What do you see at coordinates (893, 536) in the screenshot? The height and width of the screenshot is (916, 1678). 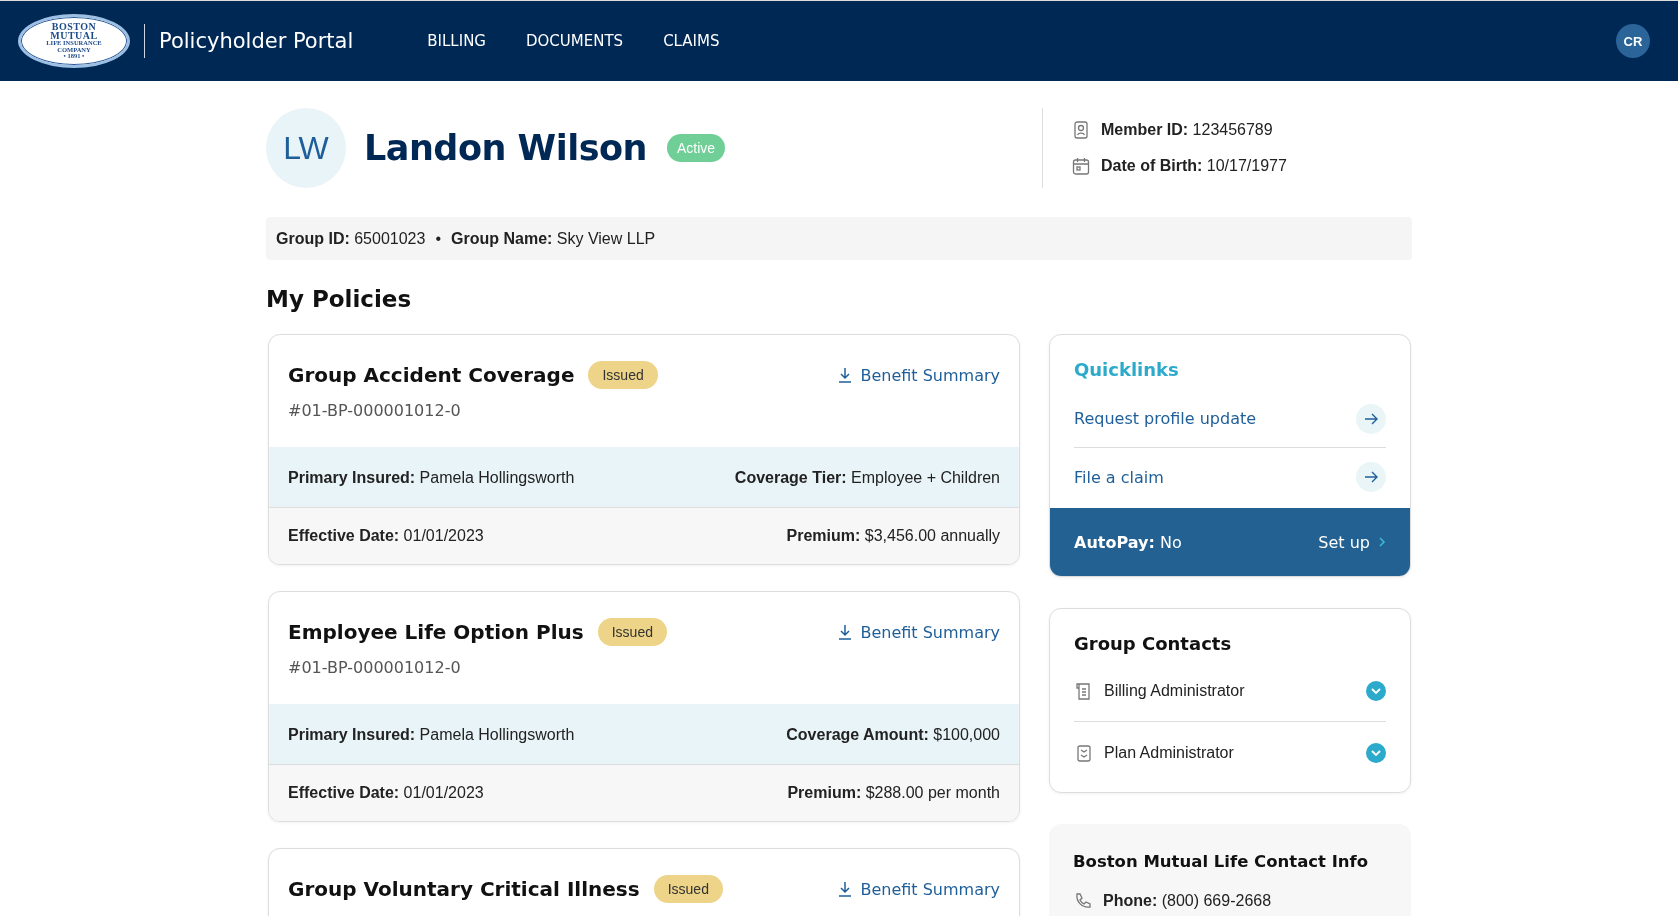 I see `field-text: Premium: $3,456.00 annually` at bounding box center [893, 536].